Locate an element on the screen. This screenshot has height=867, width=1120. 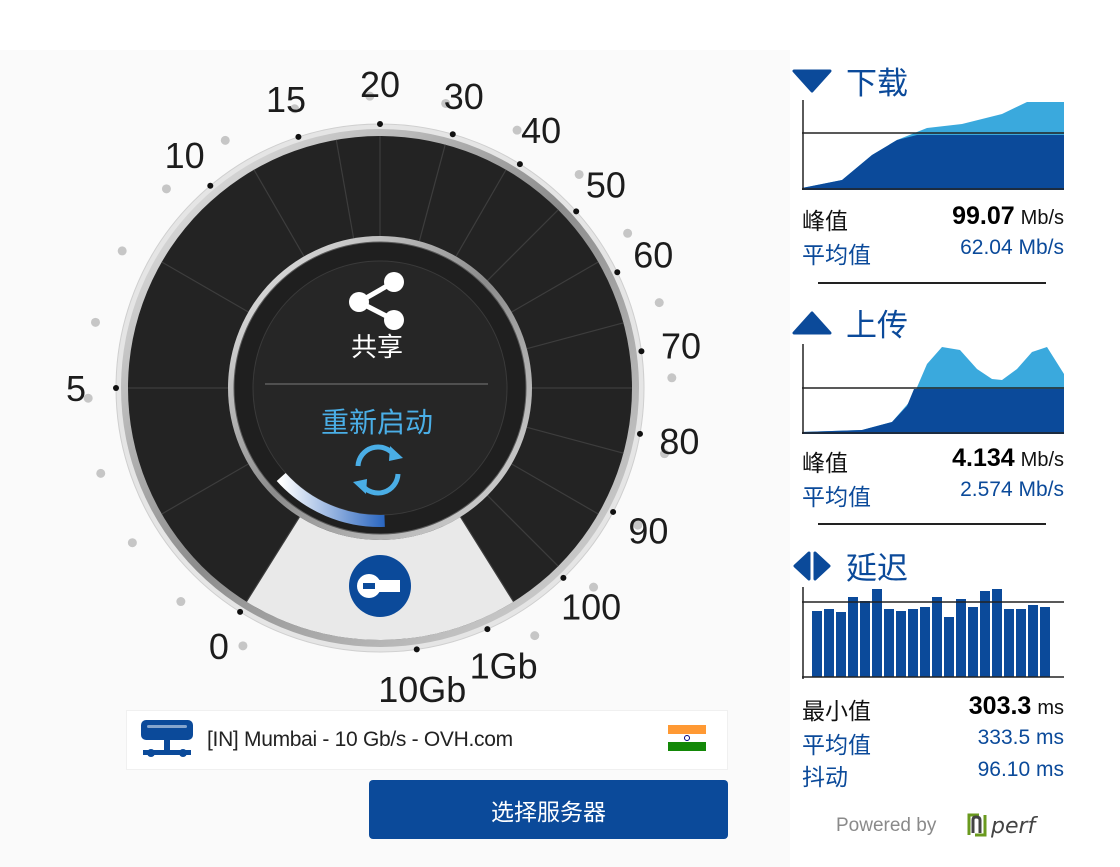
upload-arrow-icon is located at coordinates (812, 322).